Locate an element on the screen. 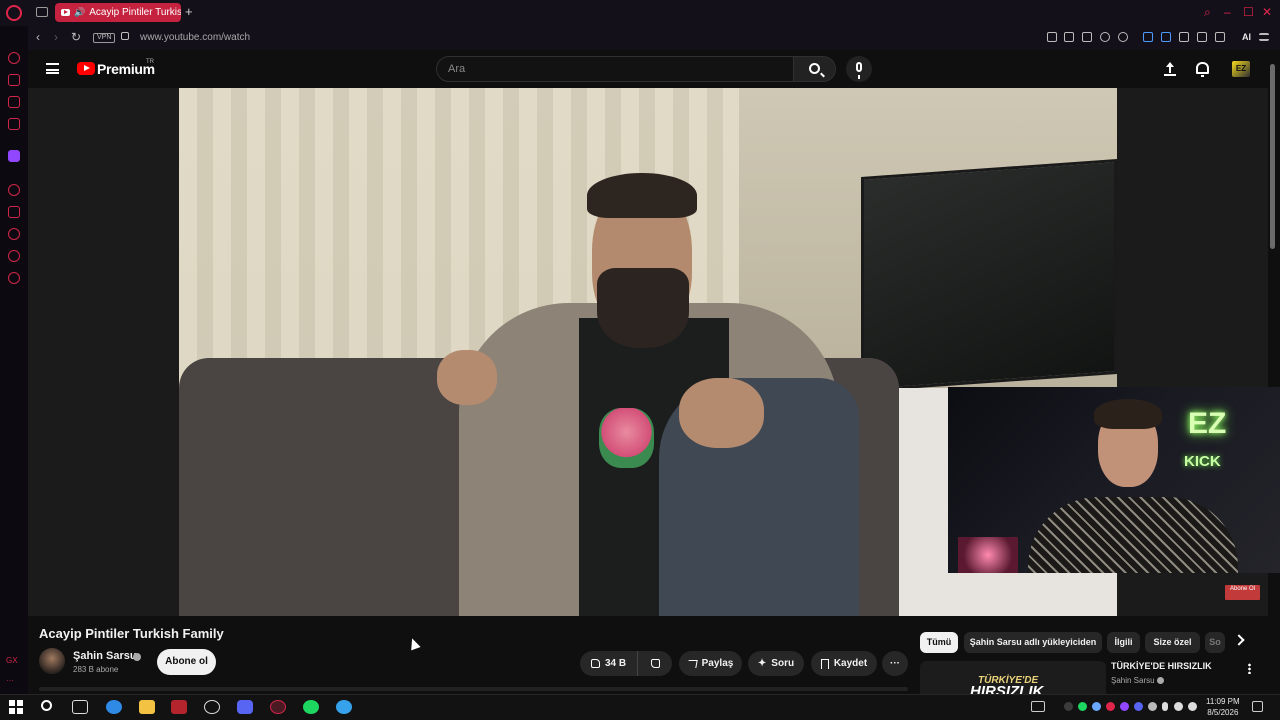  chip-related: İlgili is located at coordinates (1123, 642).